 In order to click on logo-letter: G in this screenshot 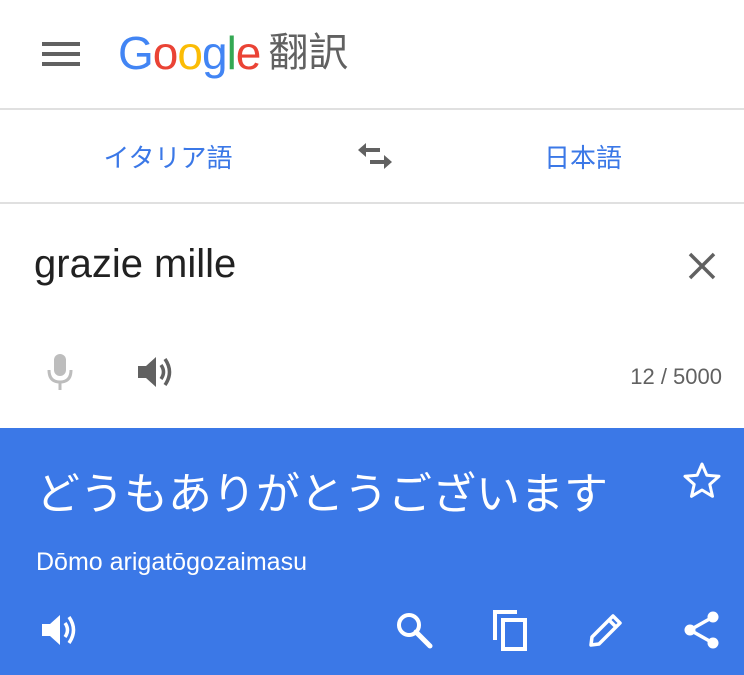, I will do `click(136, 53)`.